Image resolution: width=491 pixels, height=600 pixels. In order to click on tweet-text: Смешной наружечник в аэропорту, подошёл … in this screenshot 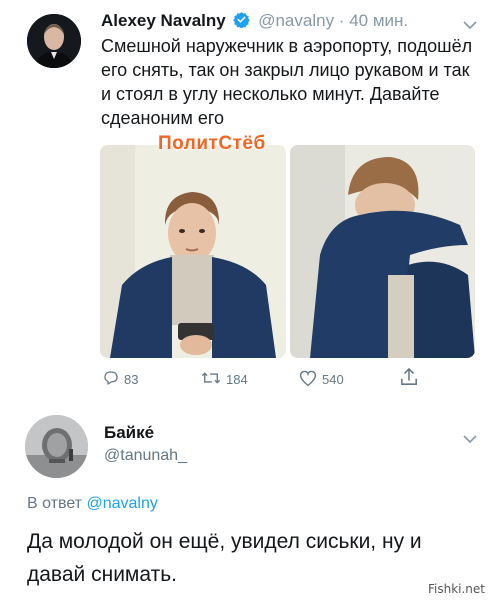, I will do `click(287, 82)`.